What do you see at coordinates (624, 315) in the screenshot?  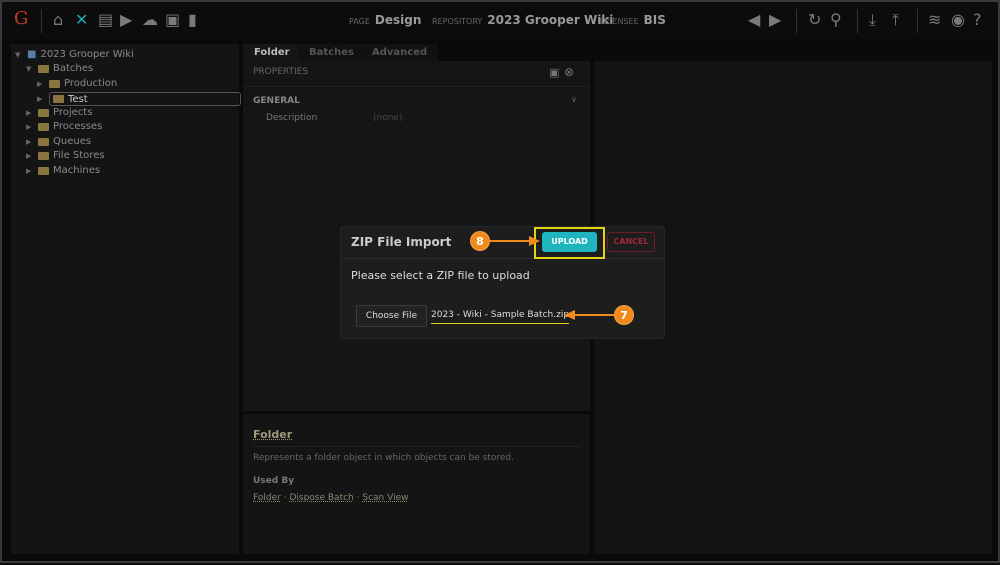 I see `step-badge-7: 7` at bounding box center [624, 315].